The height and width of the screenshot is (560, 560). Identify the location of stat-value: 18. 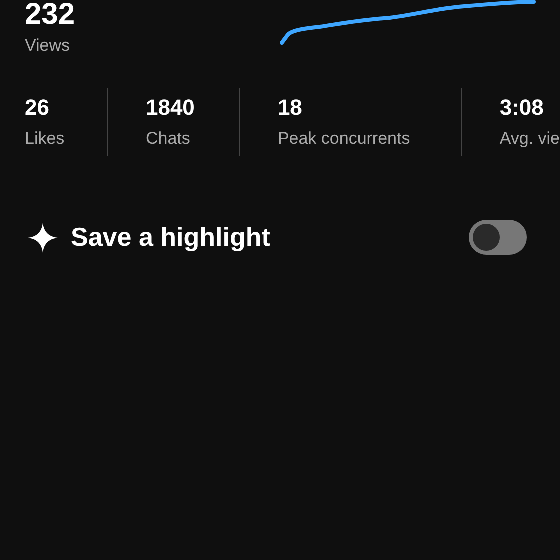
(290, 108).